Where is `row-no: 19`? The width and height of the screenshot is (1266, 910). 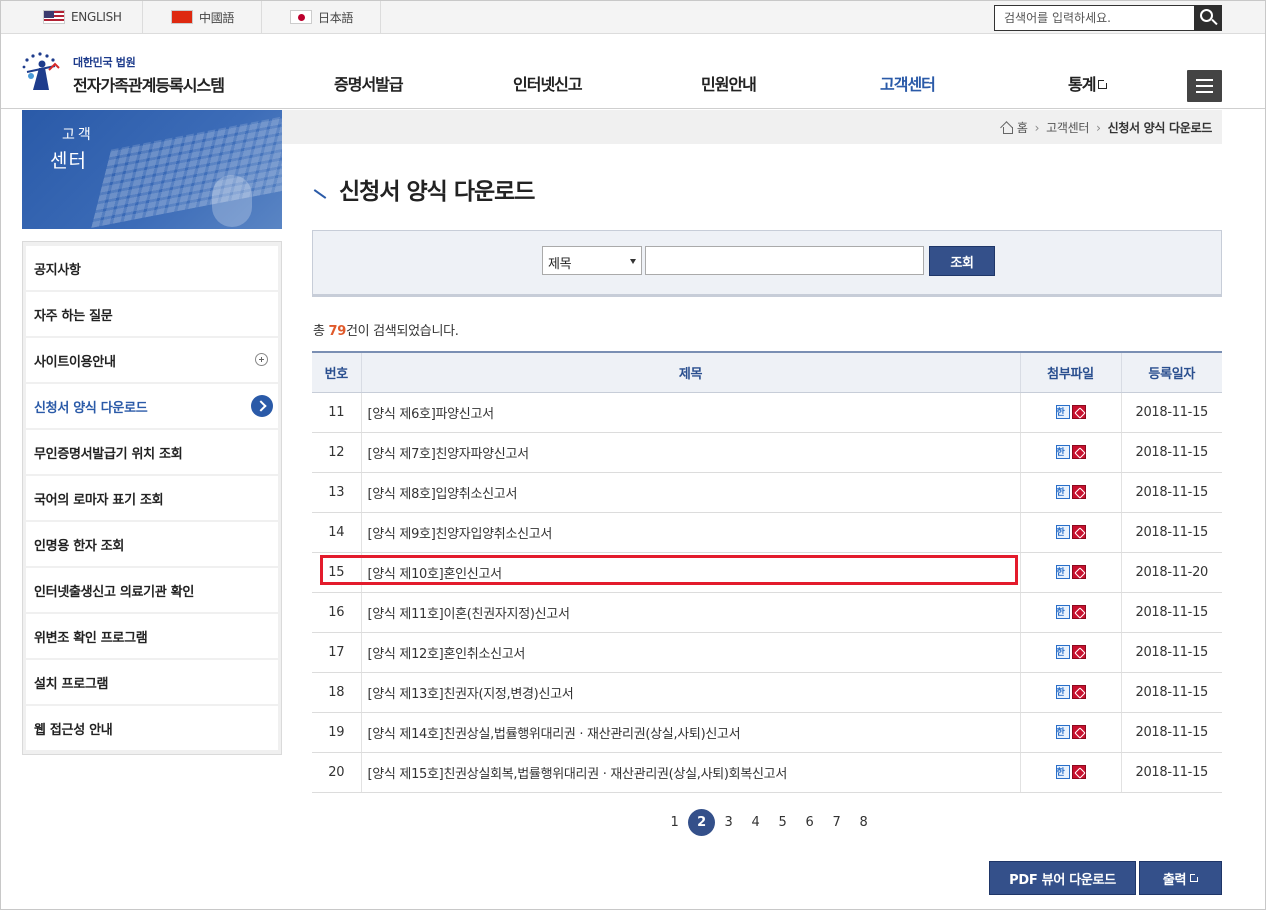 row-no: 19 is located at coordinates (336, 732).